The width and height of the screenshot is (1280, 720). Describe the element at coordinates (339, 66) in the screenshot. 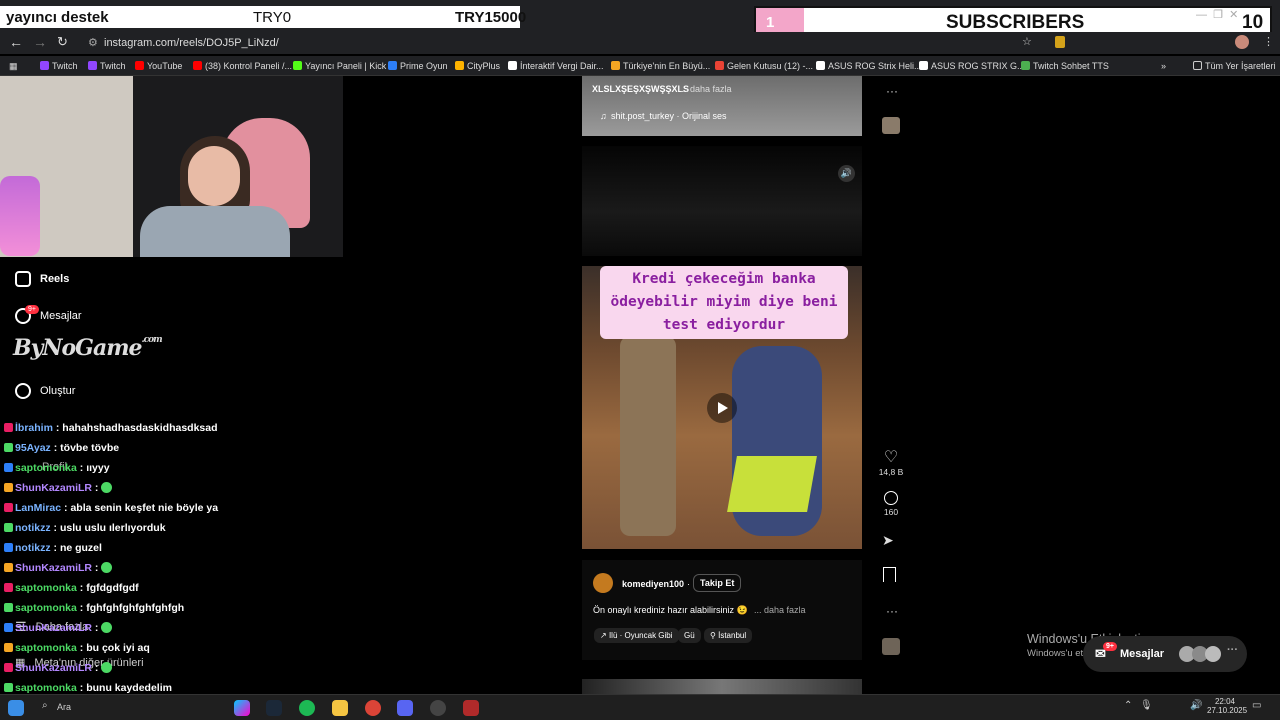

I see `bookmark-item: Yayıncı Paneli | Kick` at that location.